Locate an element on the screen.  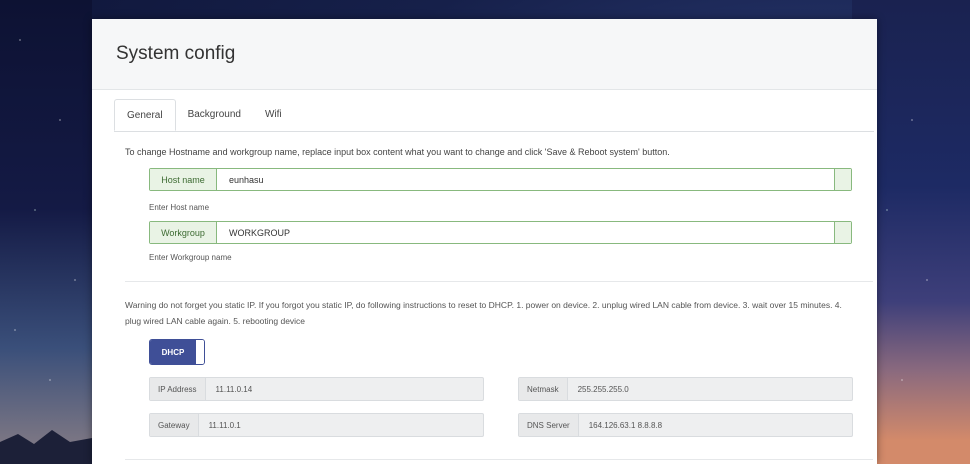
gateway-value: 11.11.0.1 is located at coordinates (224, 425).